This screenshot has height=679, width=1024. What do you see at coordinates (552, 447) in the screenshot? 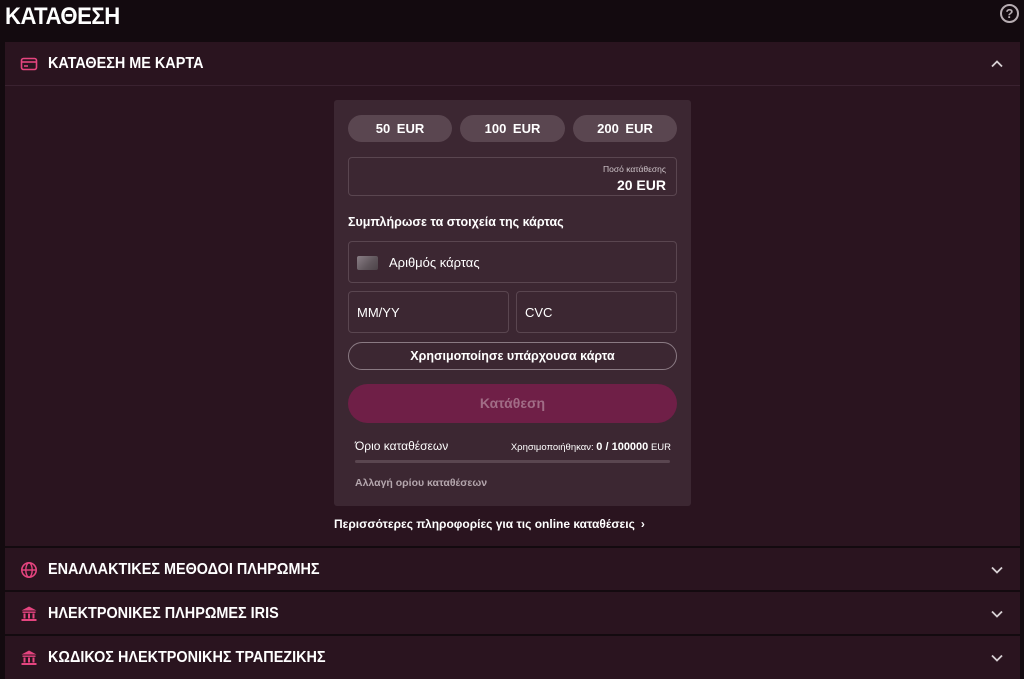
I see `limit-used-prefix: Χρησιμοποιήθηκαν:` at bounding box center [552, 447].